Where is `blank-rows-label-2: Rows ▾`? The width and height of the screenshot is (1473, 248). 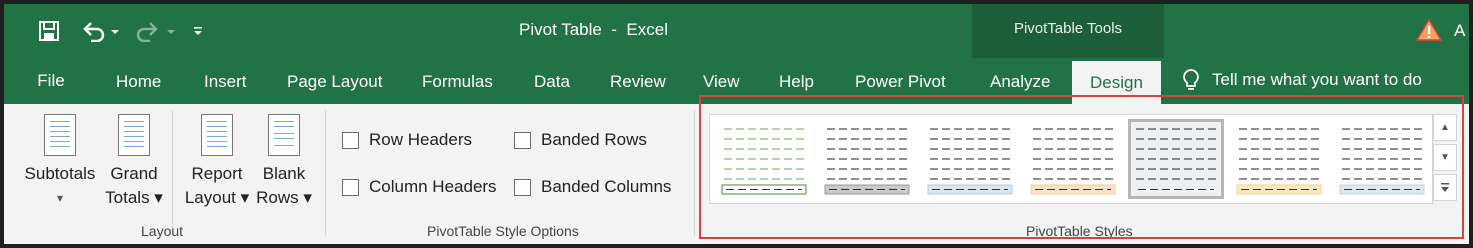
blank-rows-label-2: Rows ▾ is located at coordinates (284, 197).